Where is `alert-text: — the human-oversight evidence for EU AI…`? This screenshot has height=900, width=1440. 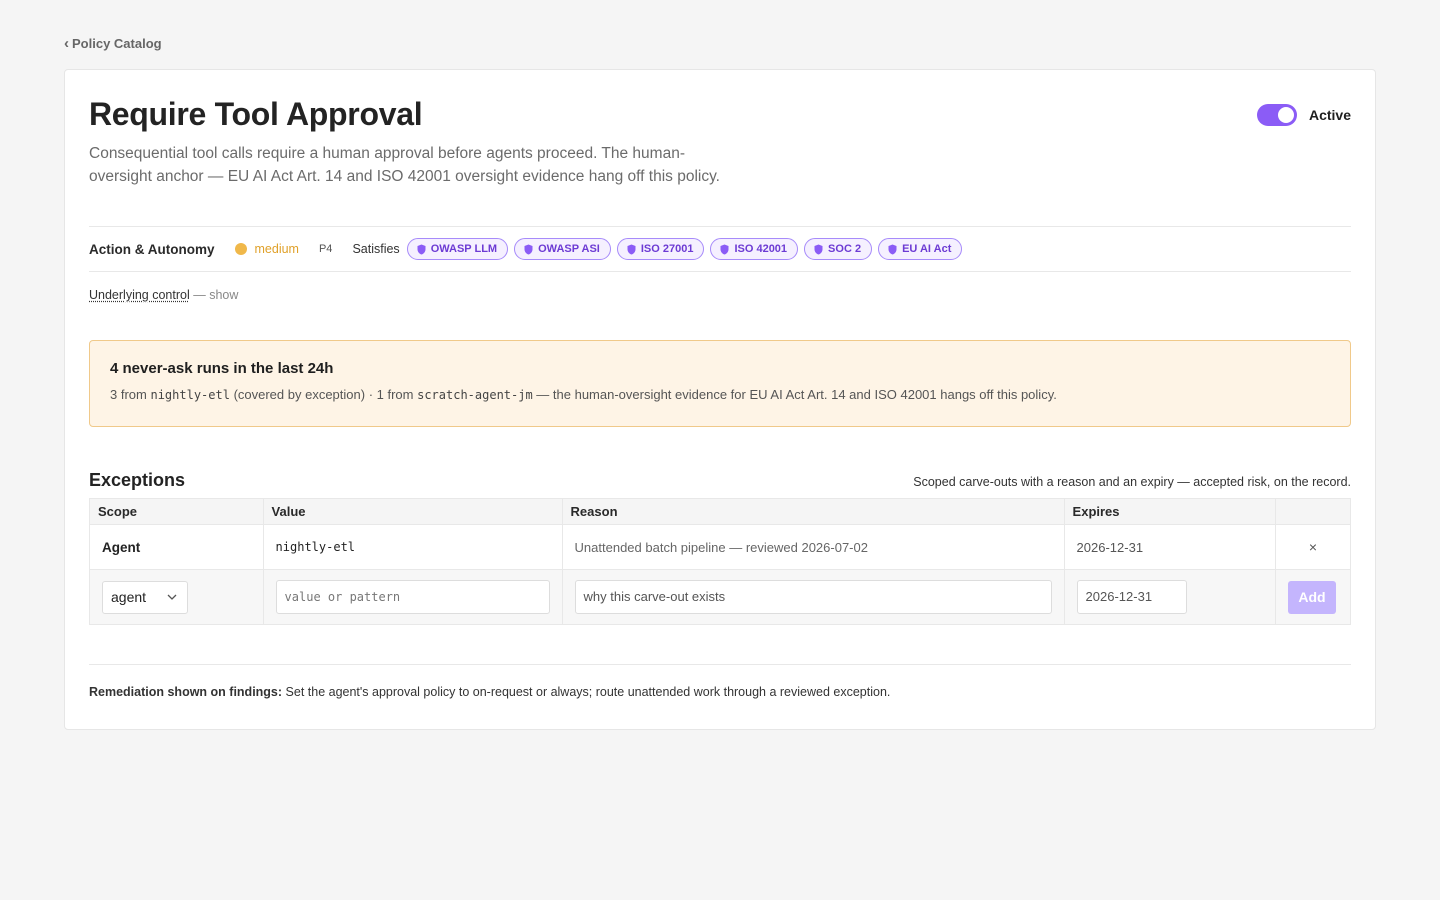
alert-text: — the human-oversight evidence for EU AI… is located at coordinates (794, 394).